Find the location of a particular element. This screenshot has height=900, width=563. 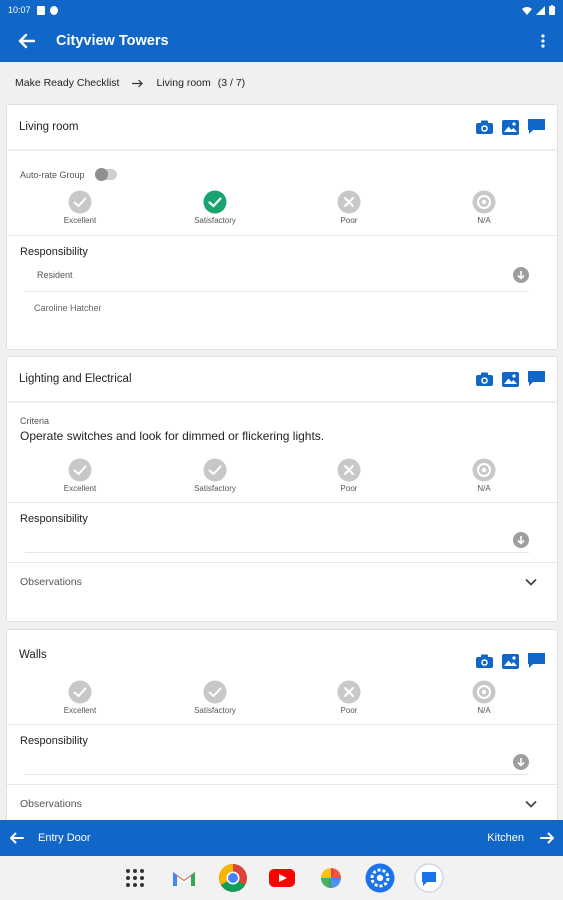

back-button is located at coordinates (26, 41).